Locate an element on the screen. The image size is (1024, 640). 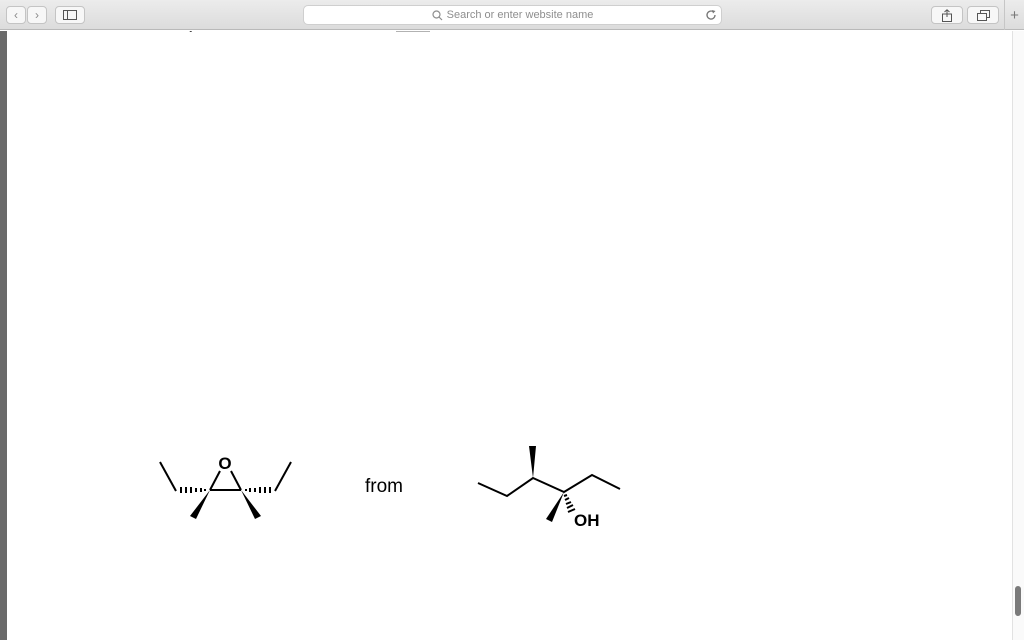
new-tab-button: + is located at coordinates (1014, 15).